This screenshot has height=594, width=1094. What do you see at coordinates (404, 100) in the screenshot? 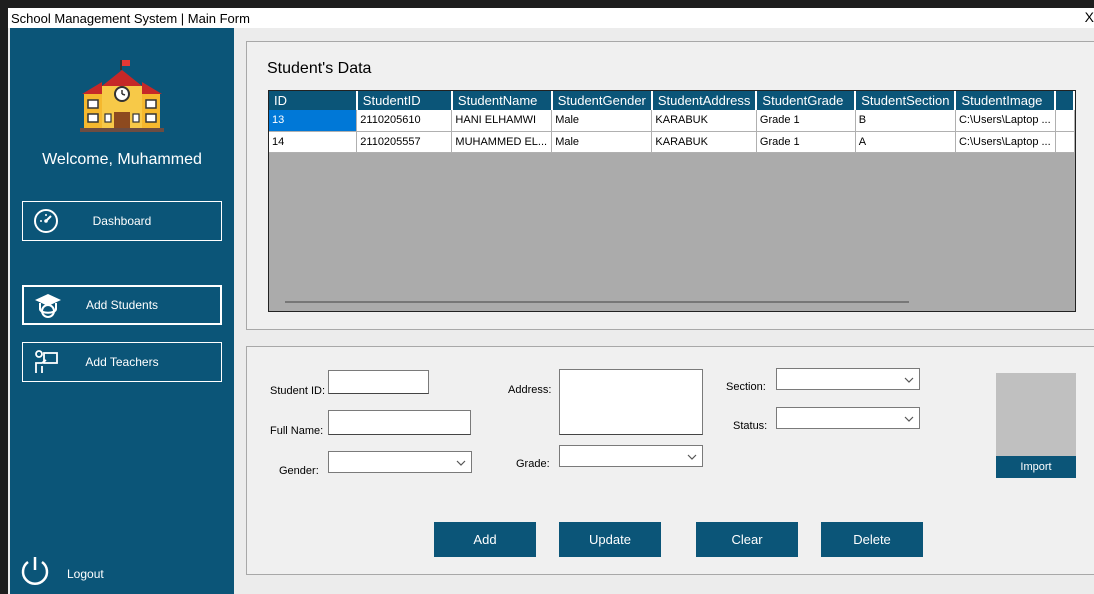
I see `column-header: StudentID` at bounding box center [404, 100].